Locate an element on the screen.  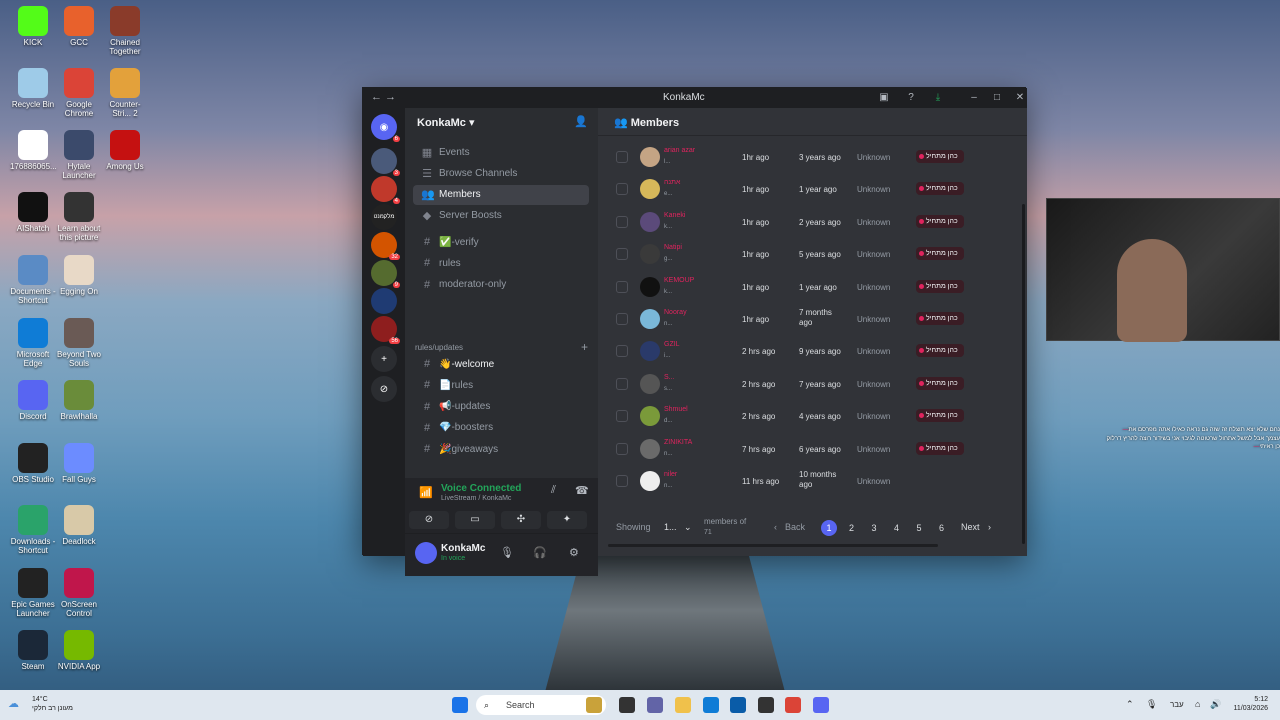
weather-icon: ☁ is located at coordinates (13, 703).